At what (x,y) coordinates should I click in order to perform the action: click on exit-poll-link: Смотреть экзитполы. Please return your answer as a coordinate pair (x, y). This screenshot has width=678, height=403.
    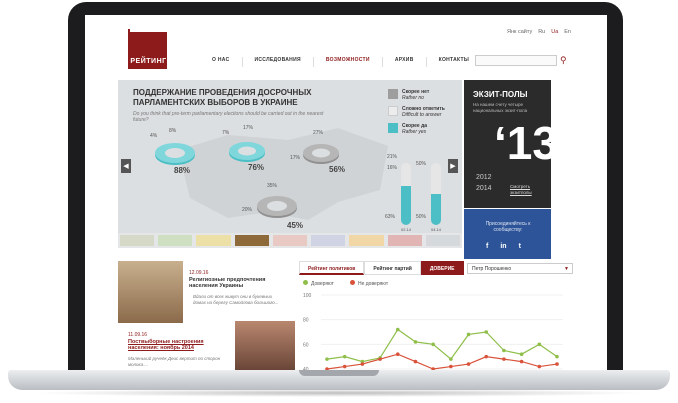
    Looking at the image, I should click on (528, 189).